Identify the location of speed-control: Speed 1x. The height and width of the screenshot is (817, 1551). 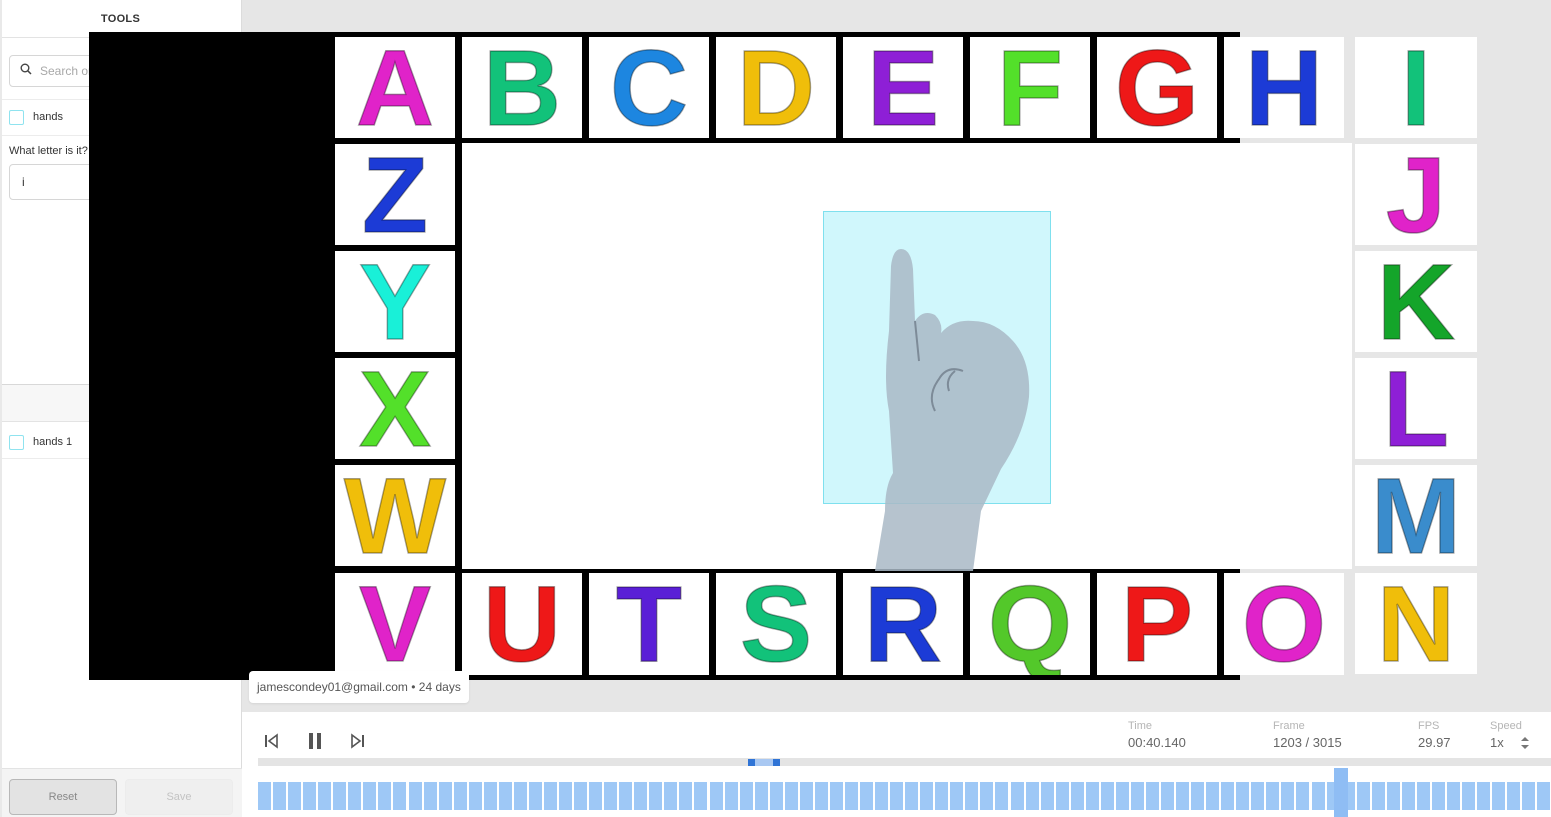
(1506, 735).